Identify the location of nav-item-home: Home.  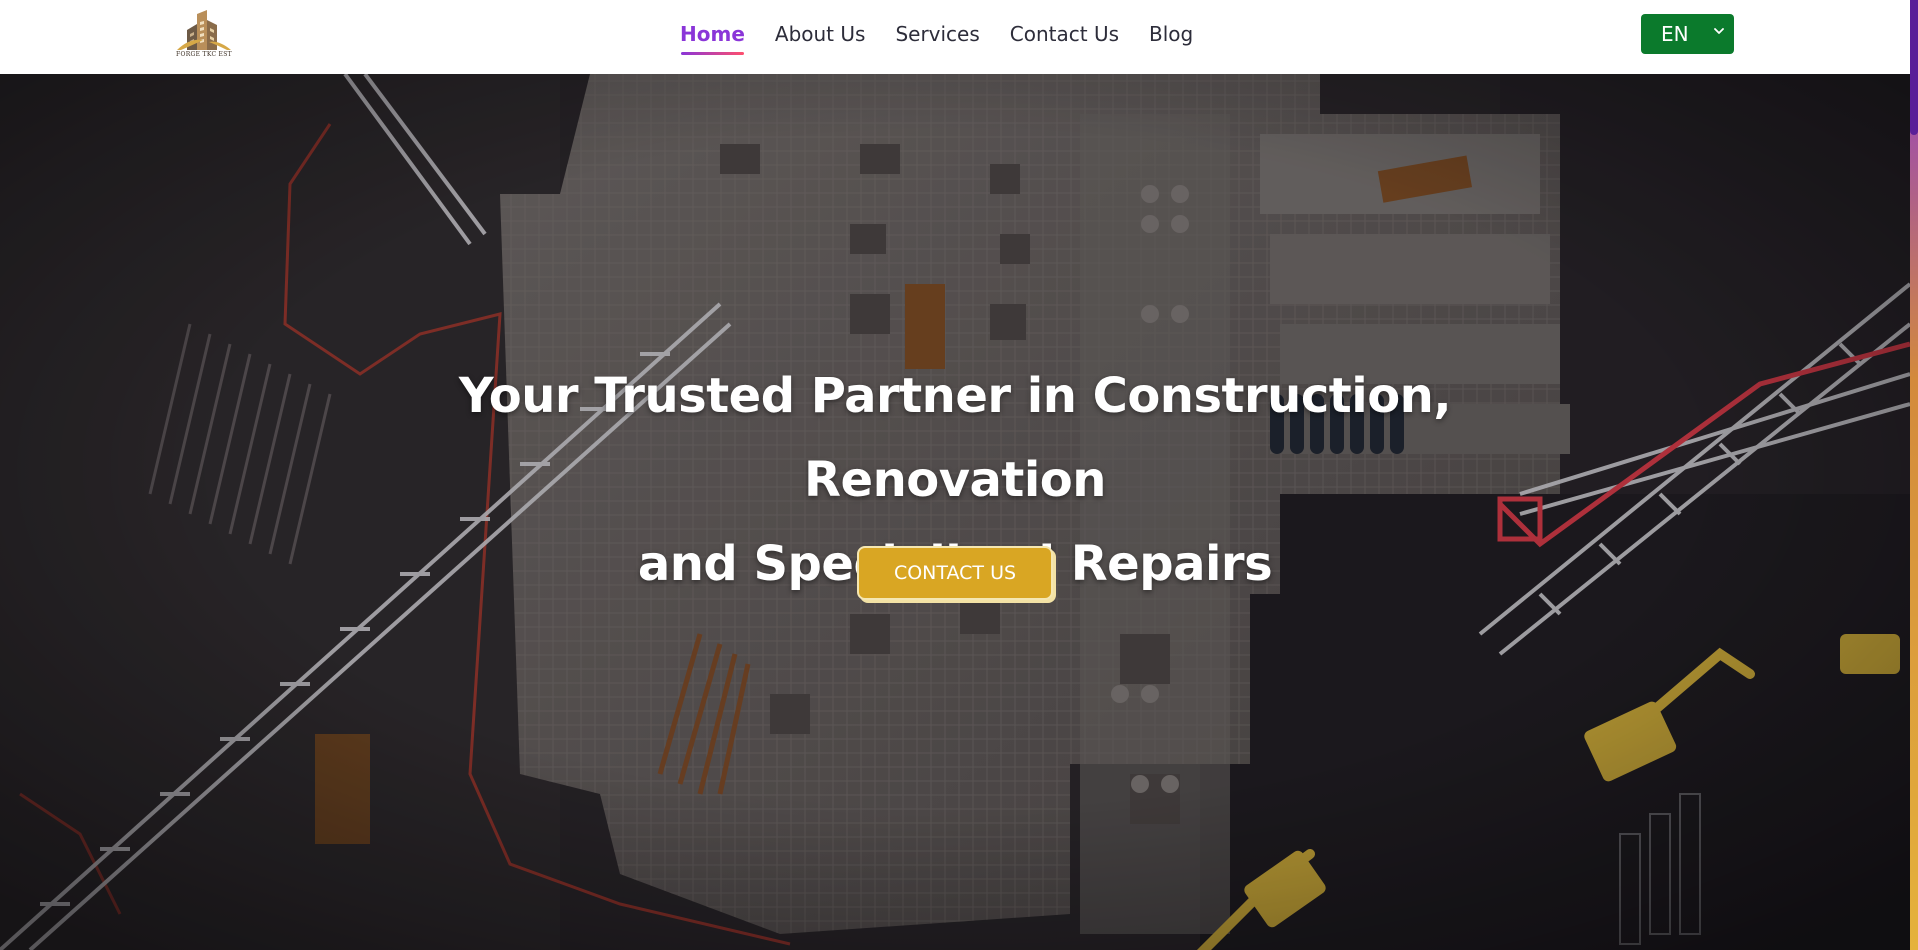
(712, 36).